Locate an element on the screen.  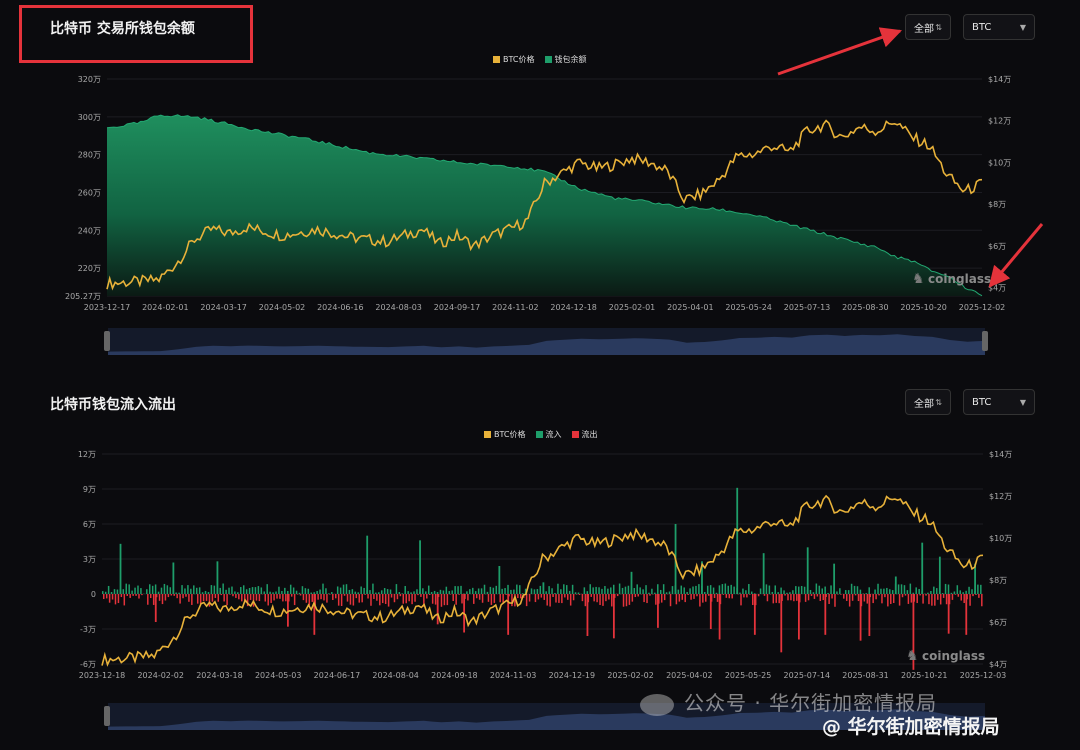
y-right-tick-label: $14万 is located at coordinates (1000, 454).